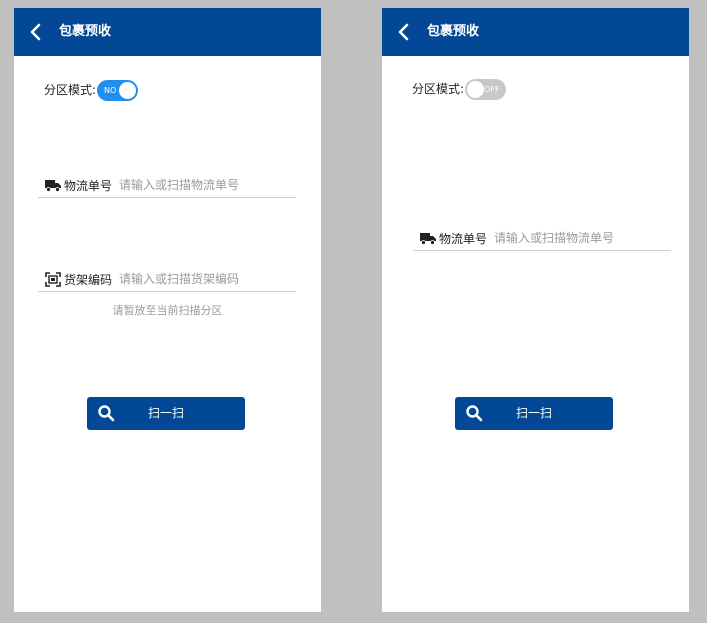 The image size is (707, 623). Describe the element at coordinates (118, 90) in the screenshot. I see `partition-mode-toggle: NO` at that location.